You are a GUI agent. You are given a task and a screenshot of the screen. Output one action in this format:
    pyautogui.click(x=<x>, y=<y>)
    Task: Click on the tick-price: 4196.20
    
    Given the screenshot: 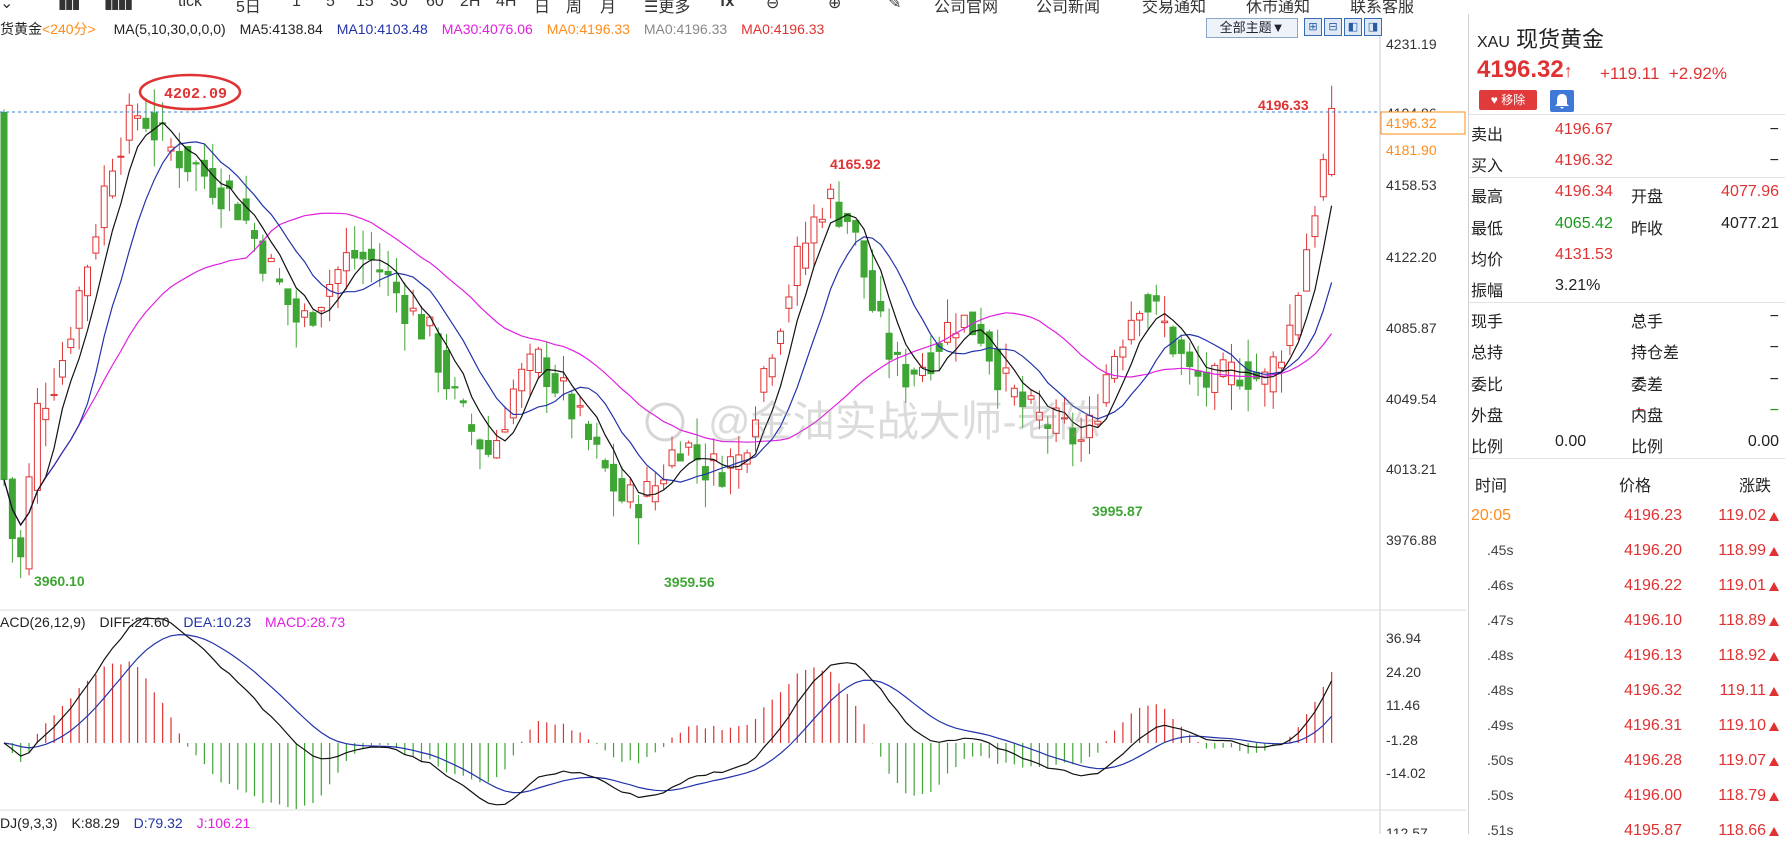 What is the action you would take?
    pyautogui.click(x=1653, y=550)
    